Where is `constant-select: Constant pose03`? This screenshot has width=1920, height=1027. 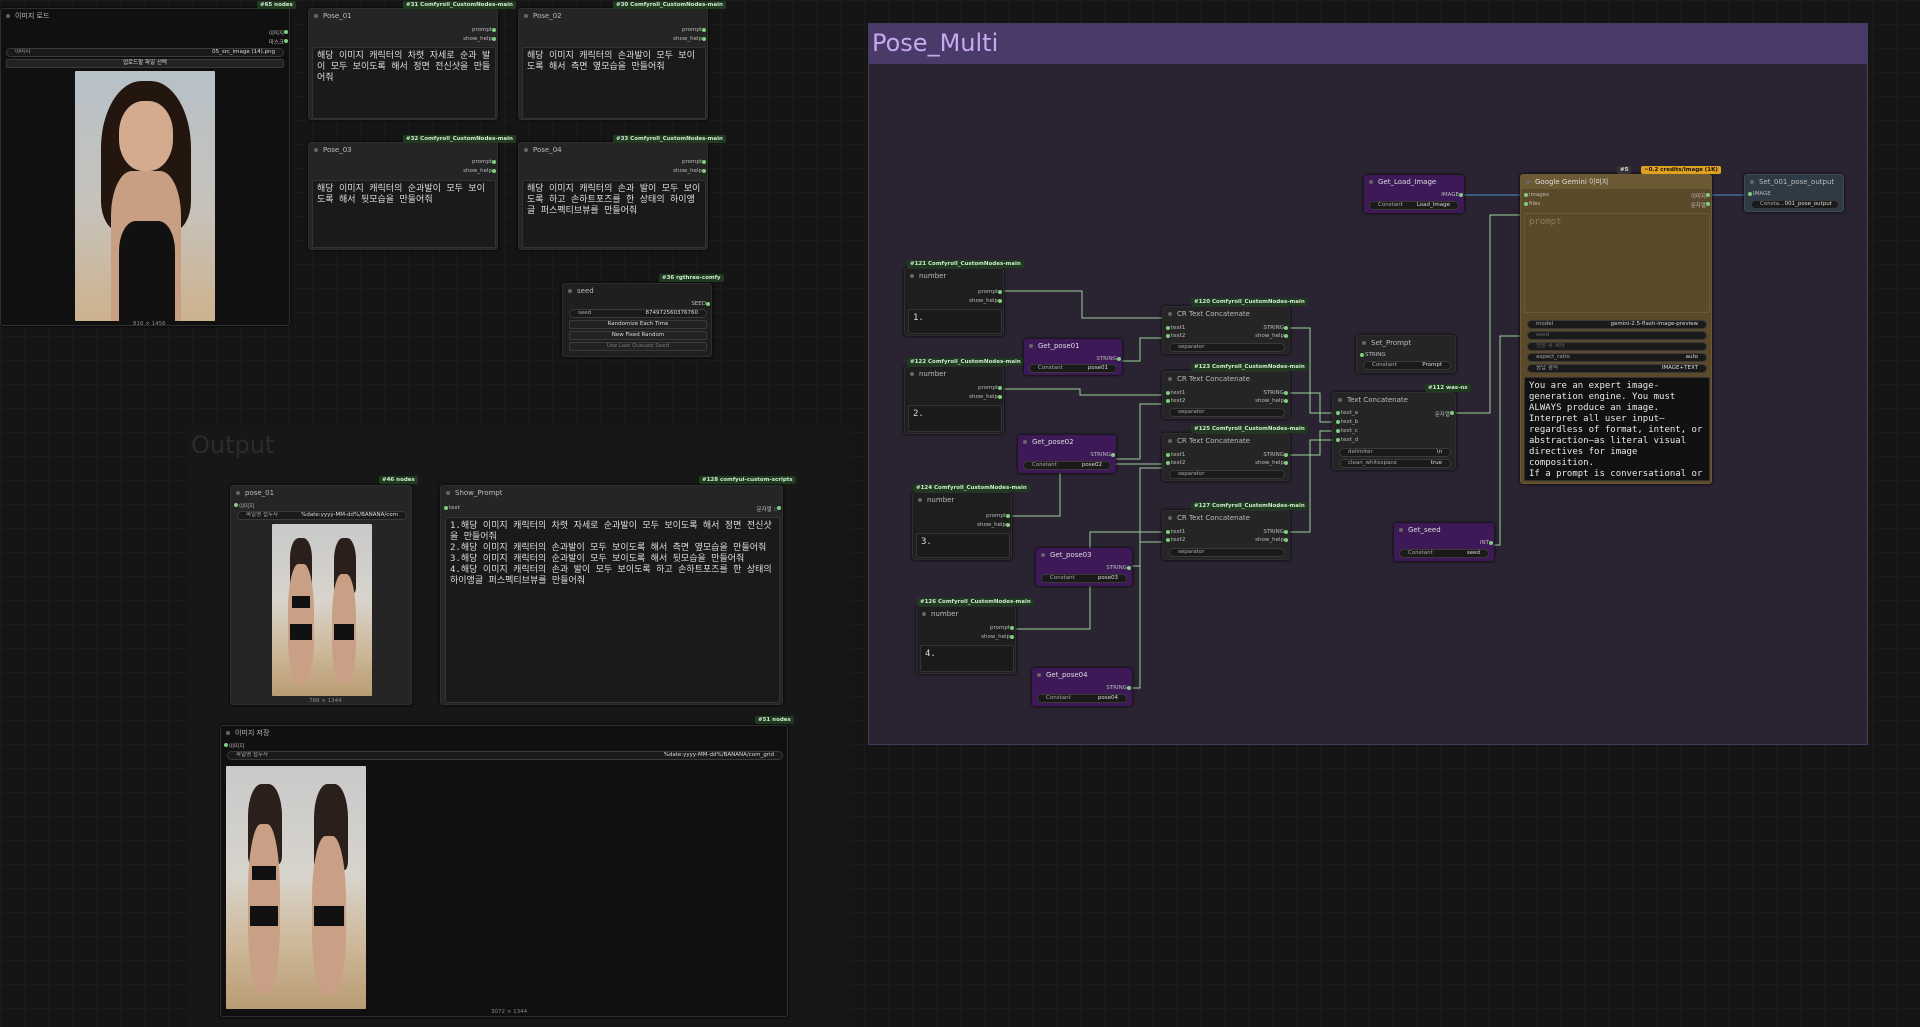
constant-select: Constant pose03 is located at coordinates (1084, 578).